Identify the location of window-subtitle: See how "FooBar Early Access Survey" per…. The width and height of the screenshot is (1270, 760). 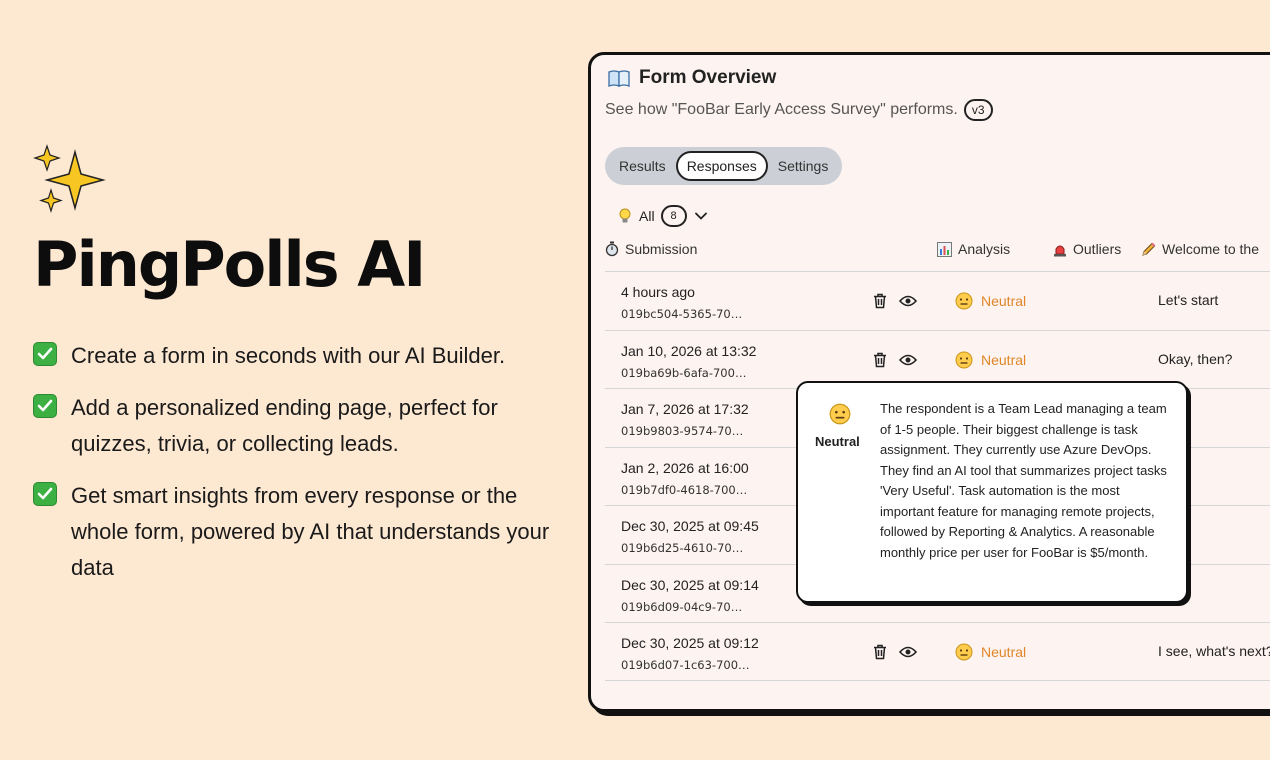
(799, 110).